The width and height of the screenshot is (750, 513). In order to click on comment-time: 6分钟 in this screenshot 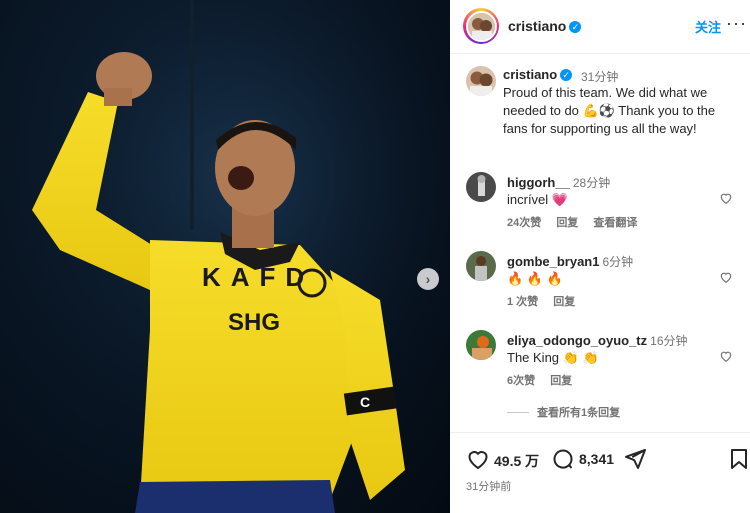, I will do `click(618, 262)`.